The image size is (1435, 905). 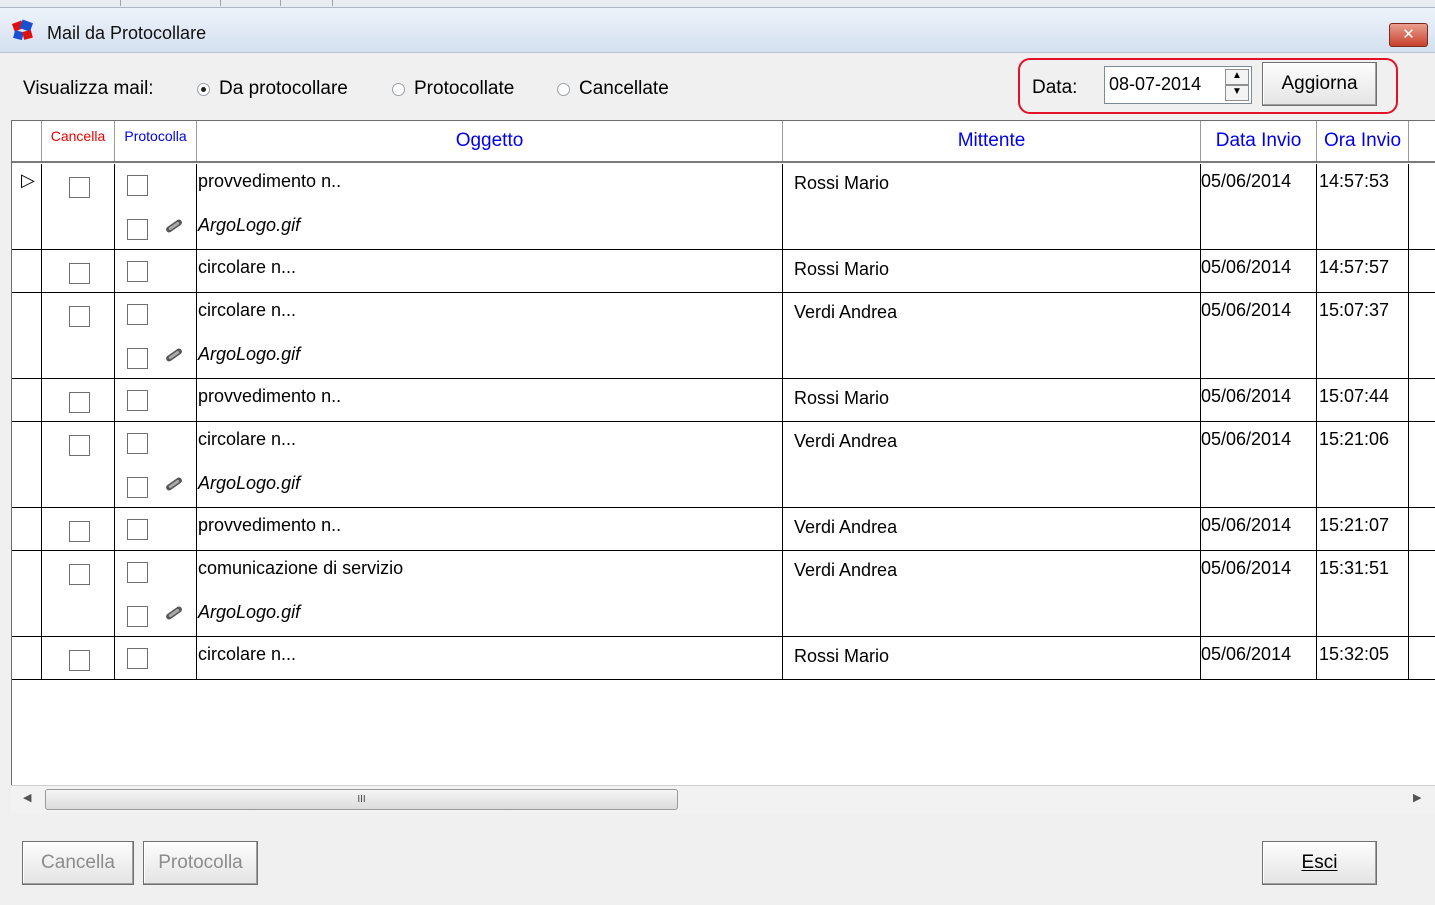 I want to click on spin-up-icon: ▲, so click(x=1237, y=77).